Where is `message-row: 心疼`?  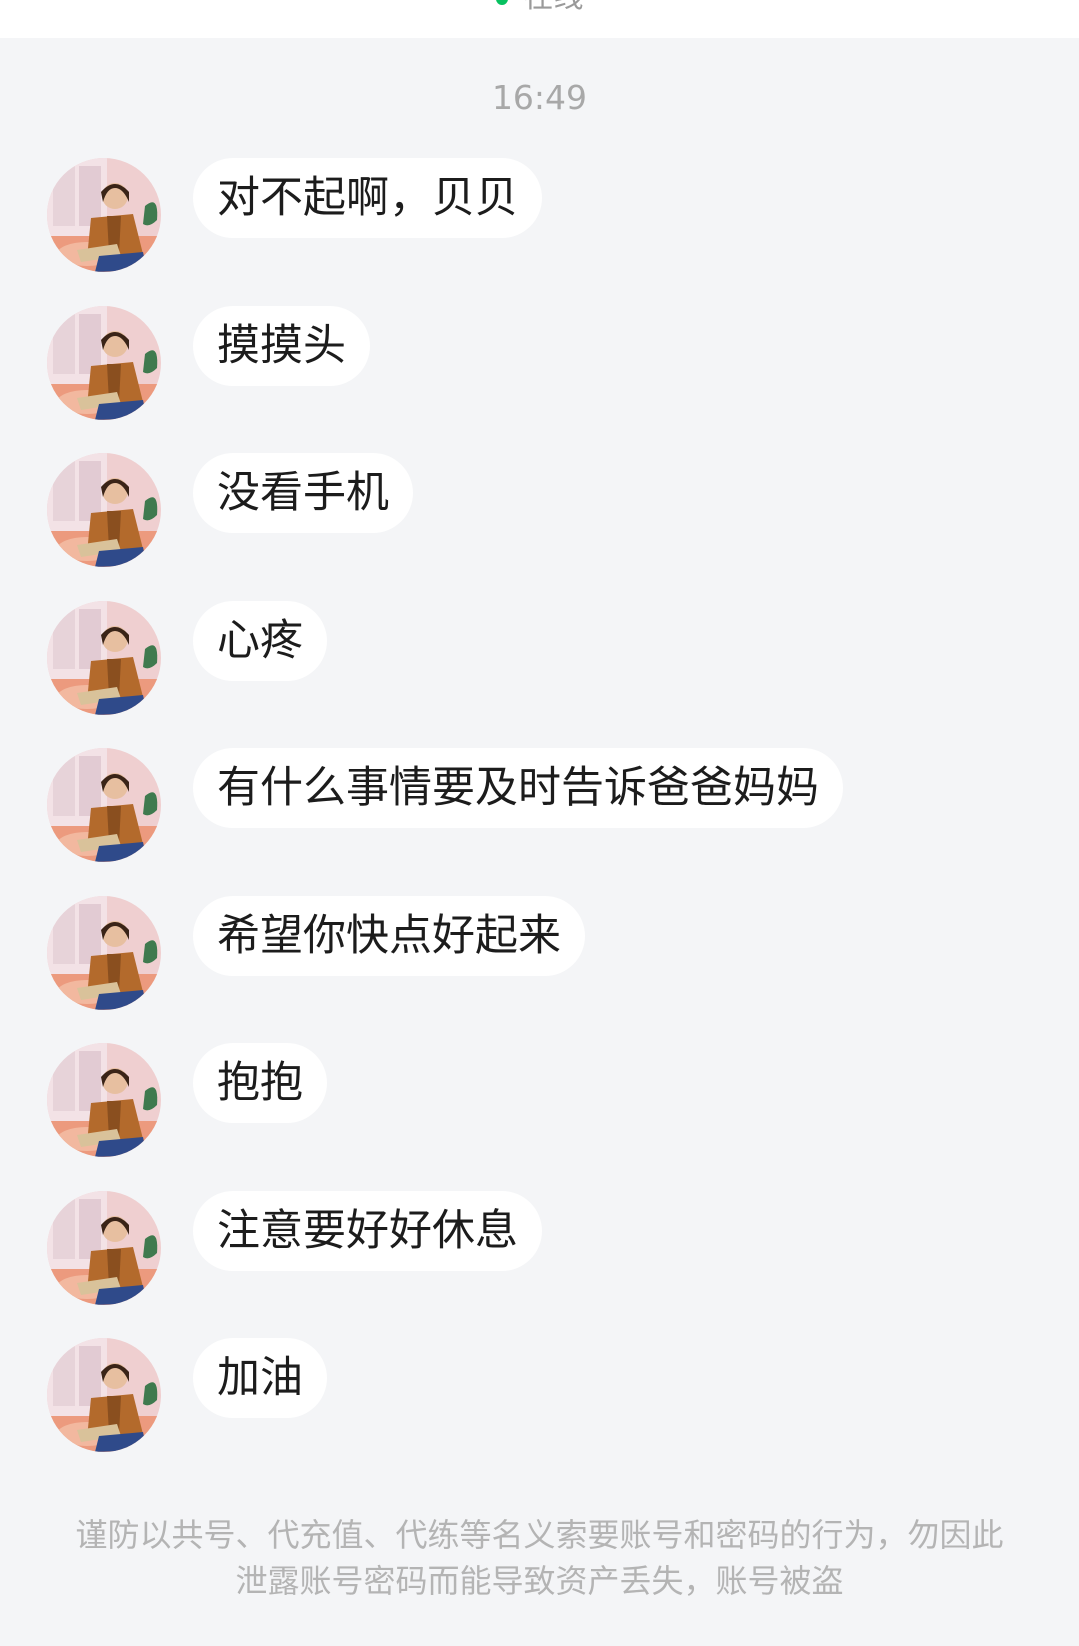
message-row: 心疼 is located at coordinates (539, 661).